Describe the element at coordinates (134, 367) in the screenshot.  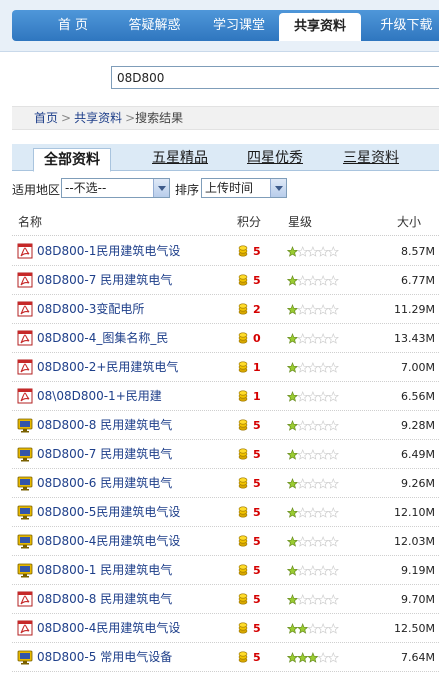
I see `file-name-link: 08D800-2+民用建筑电气` at that location.